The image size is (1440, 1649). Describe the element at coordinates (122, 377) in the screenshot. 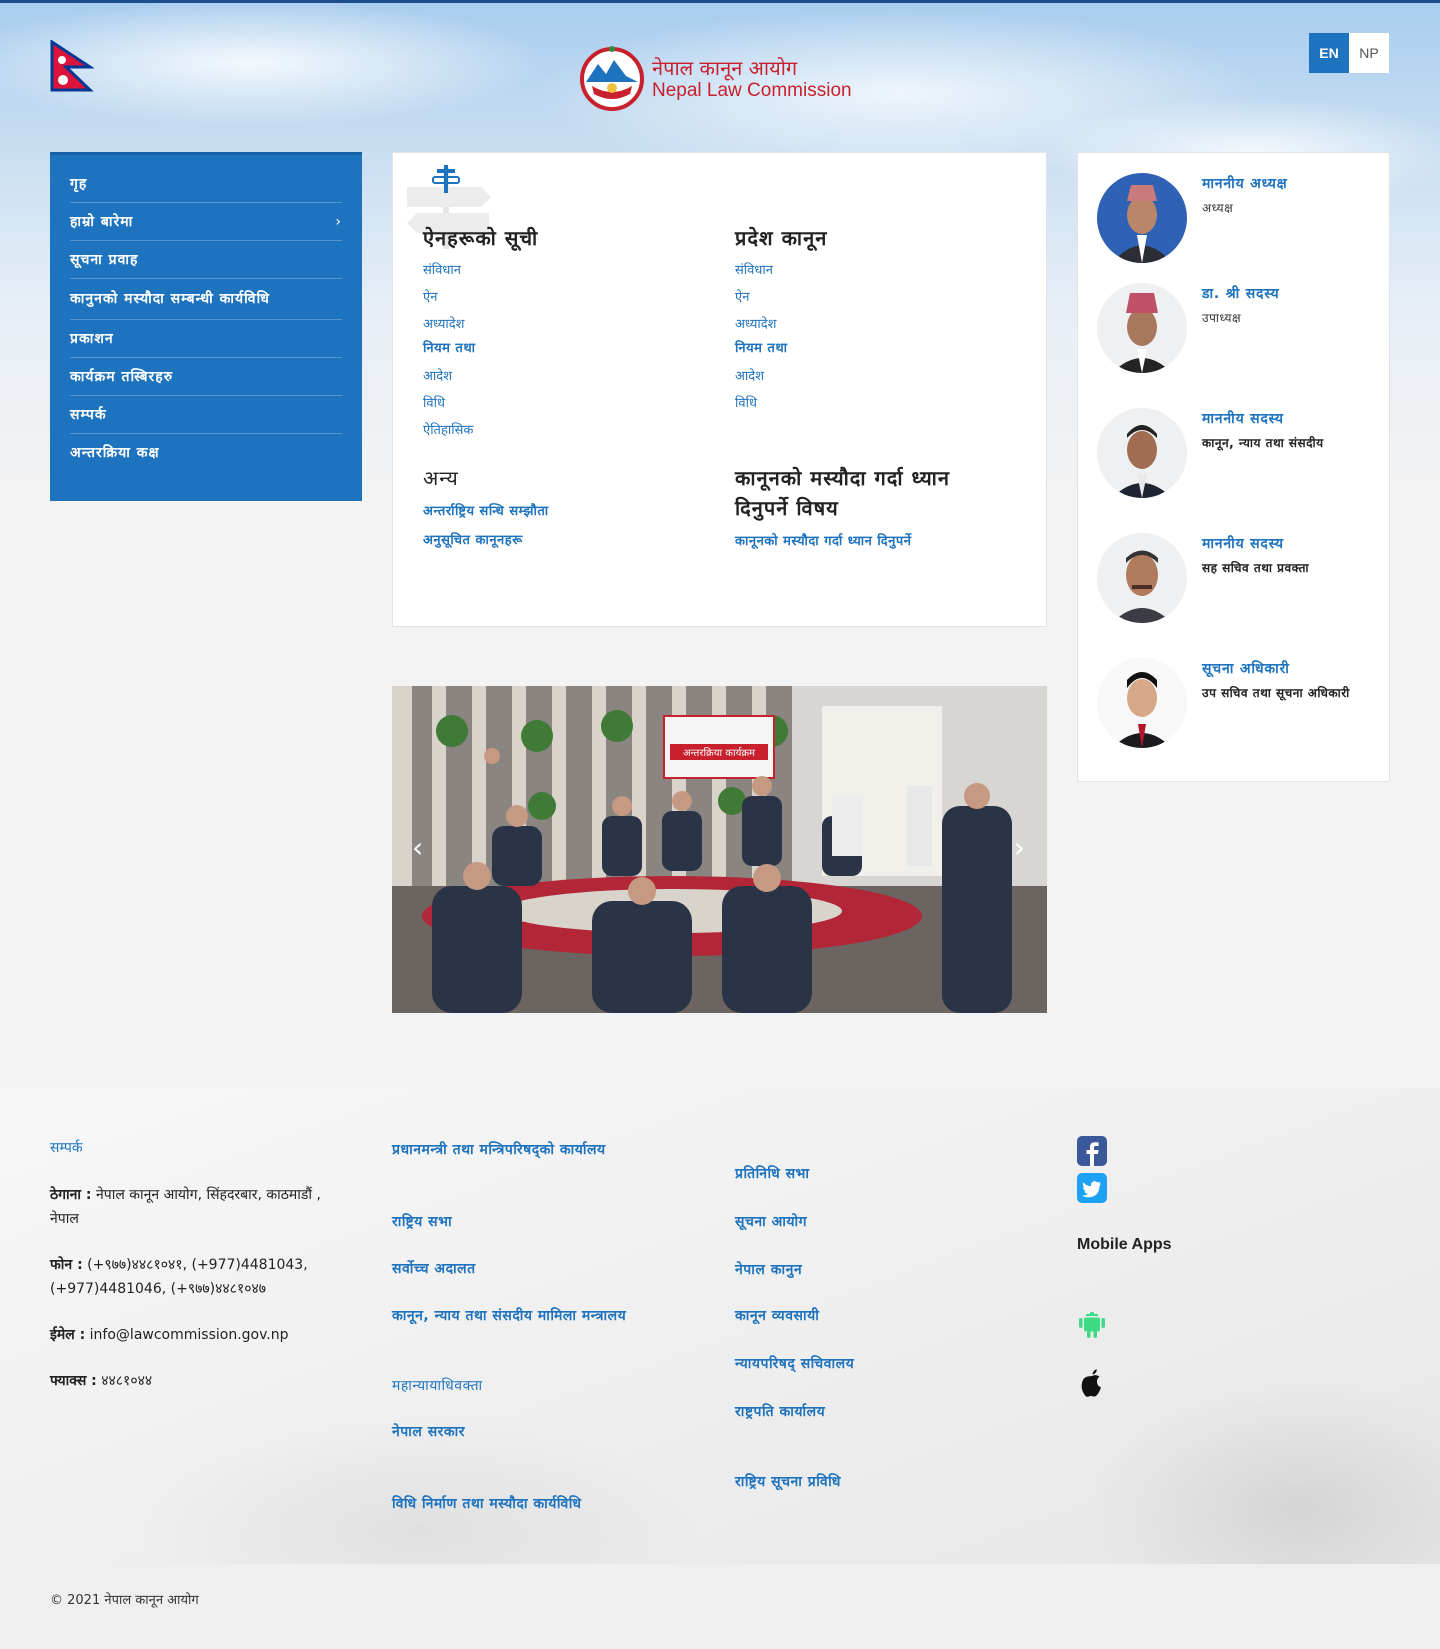

I see `sidebar-item-label: कार्यक्रम तस्बिरहरु` at that location.